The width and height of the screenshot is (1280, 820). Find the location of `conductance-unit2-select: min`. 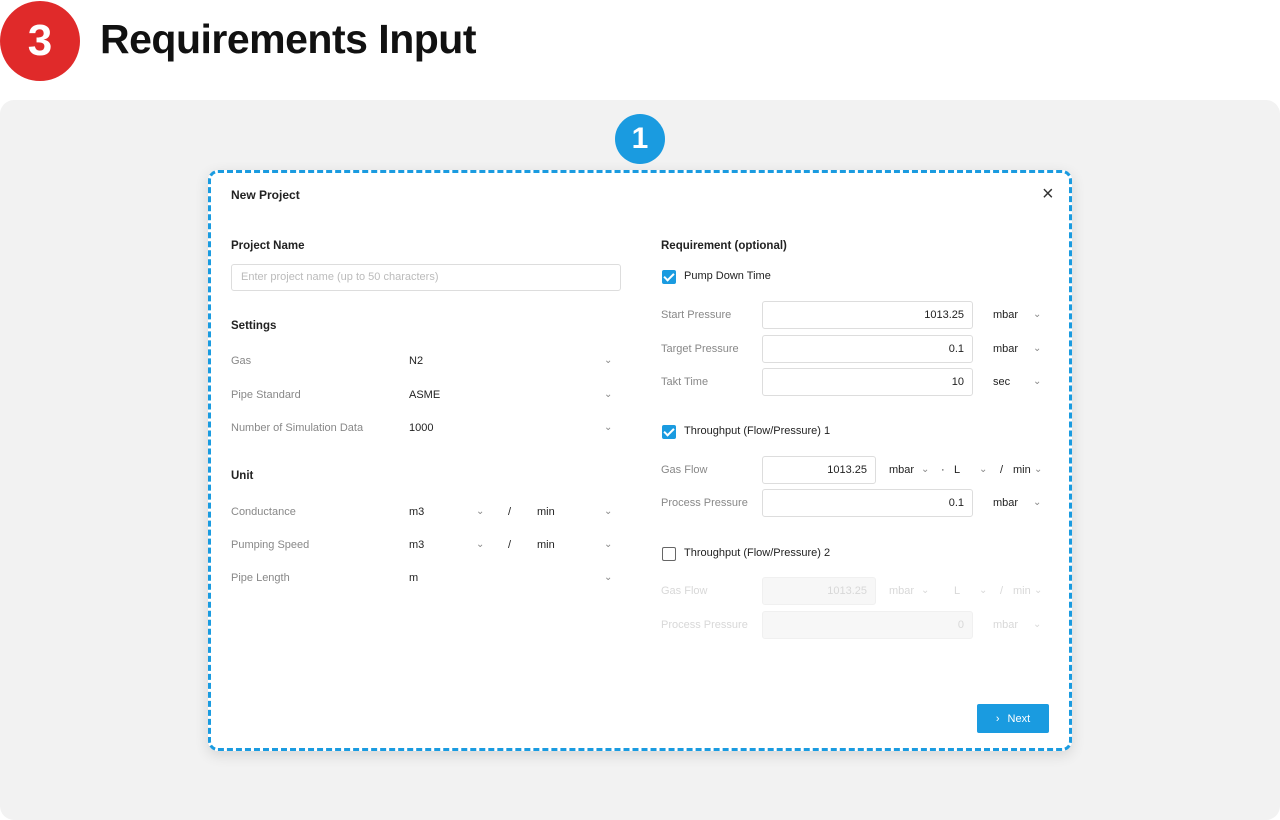

conductance-unit2-select: min is located at coordinates (546, 512).